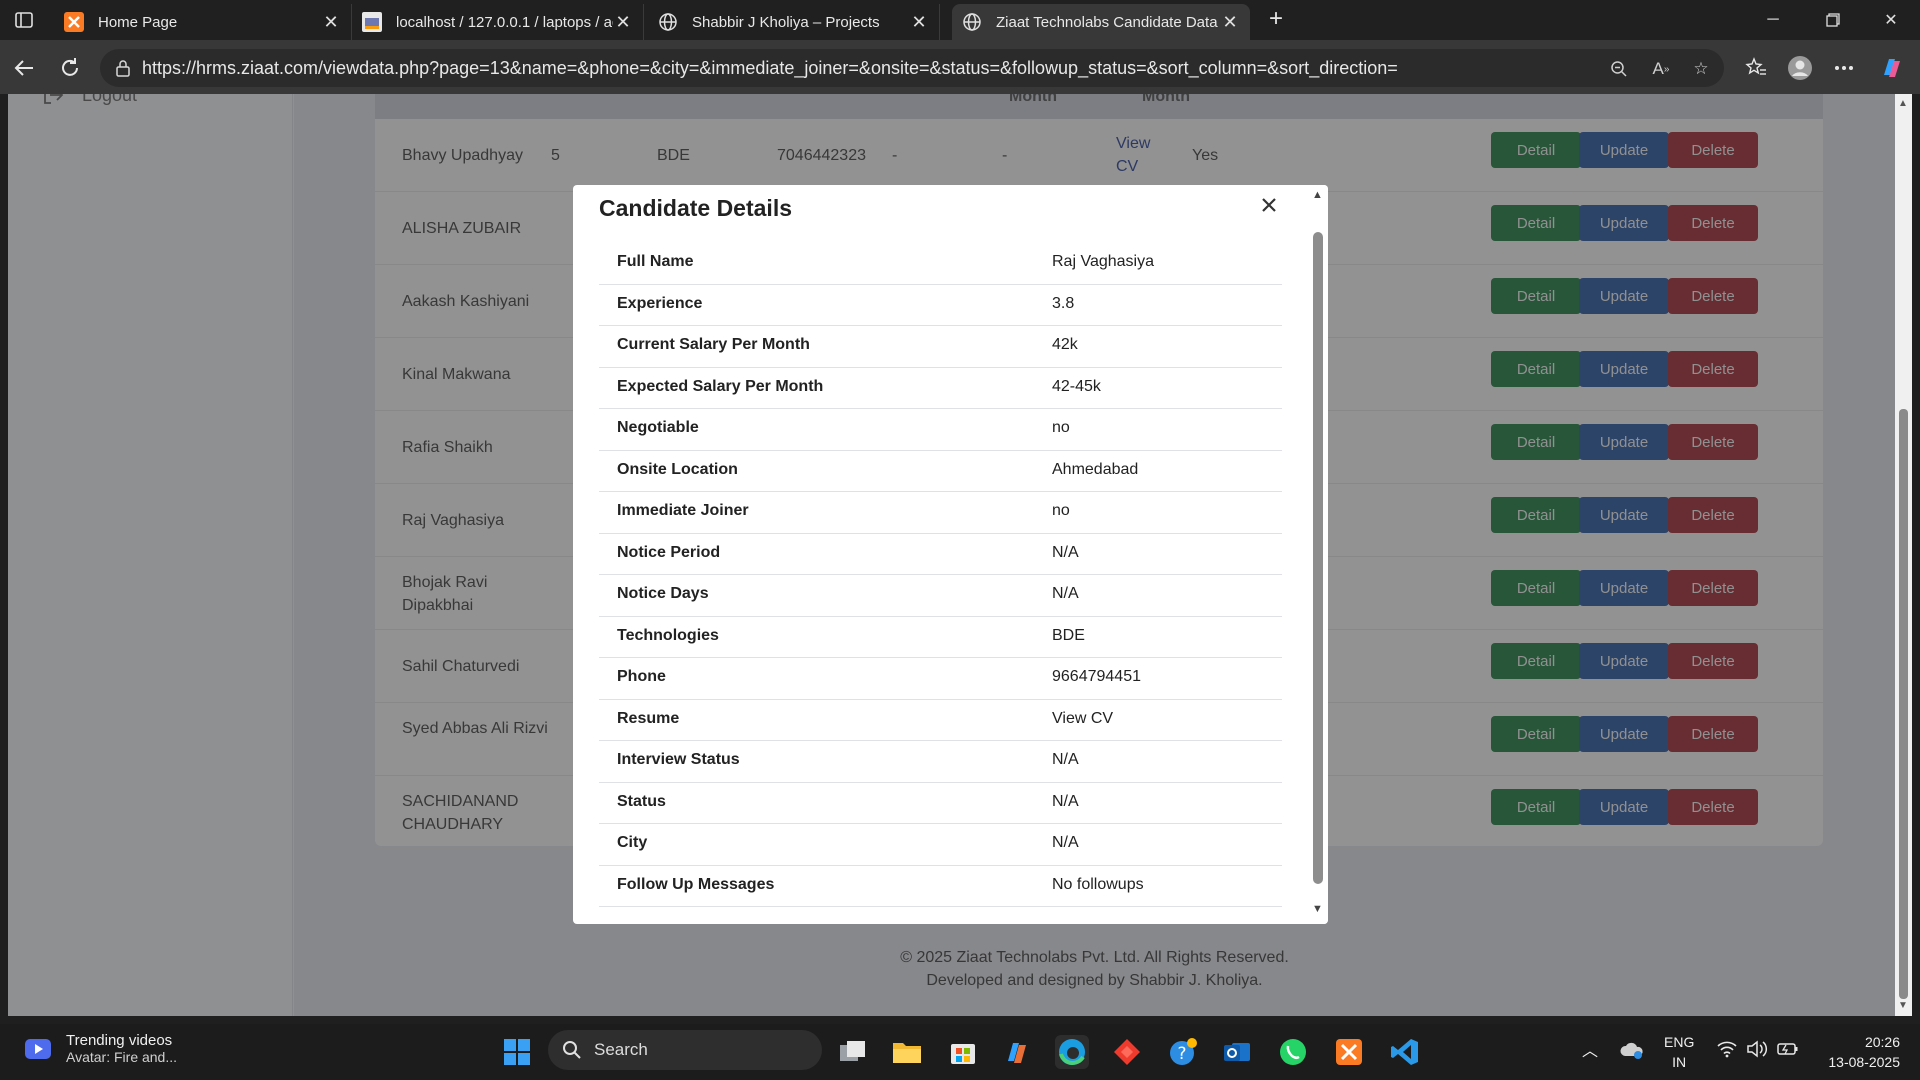  I want to click on settings-more-icon, so click(1844, 68).